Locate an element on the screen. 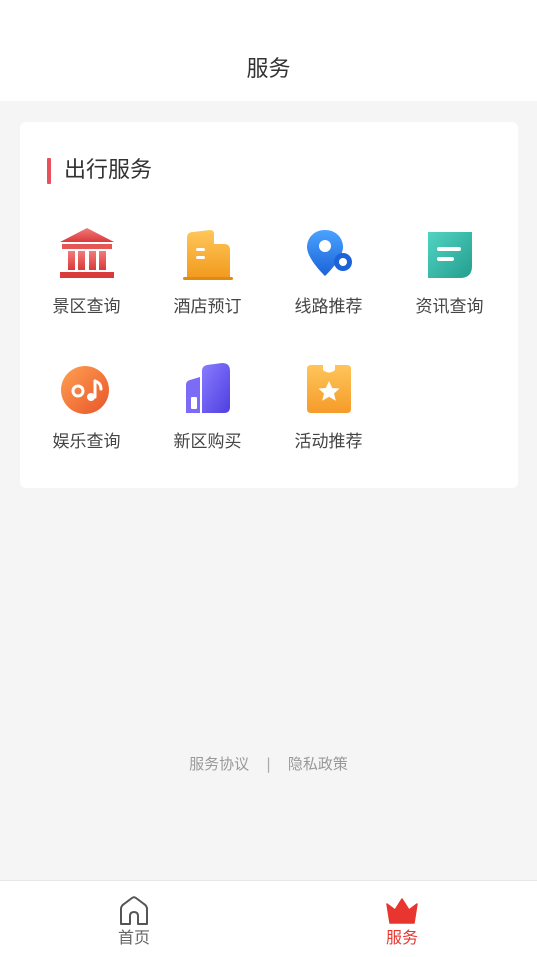  route-pin-icon is located at coordinates (329, 253).